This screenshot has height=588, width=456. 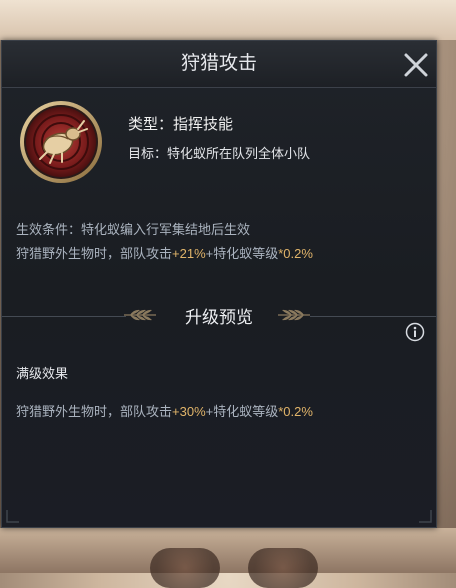 What do you see at coordinates (42, 373) in the screenshot?
I see `max-level-label: 满级效果` at bounding box center [42, 373].